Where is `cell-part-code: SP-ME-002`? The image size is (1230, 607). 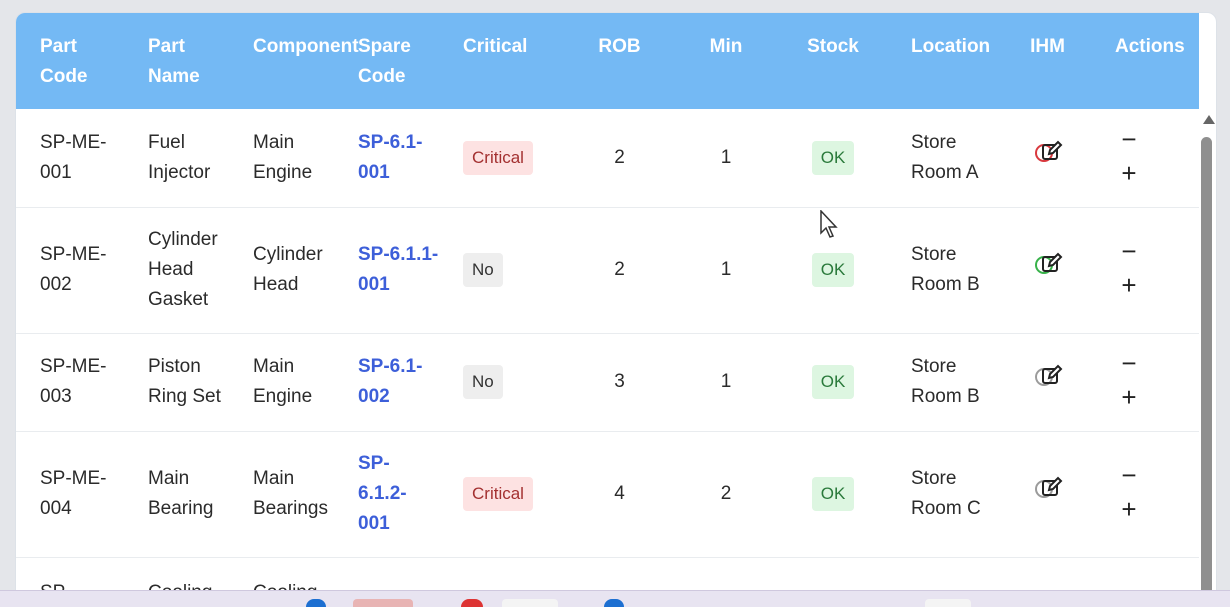 cell-part-code: SP-ME-002 is located at coordinates (73, 269).